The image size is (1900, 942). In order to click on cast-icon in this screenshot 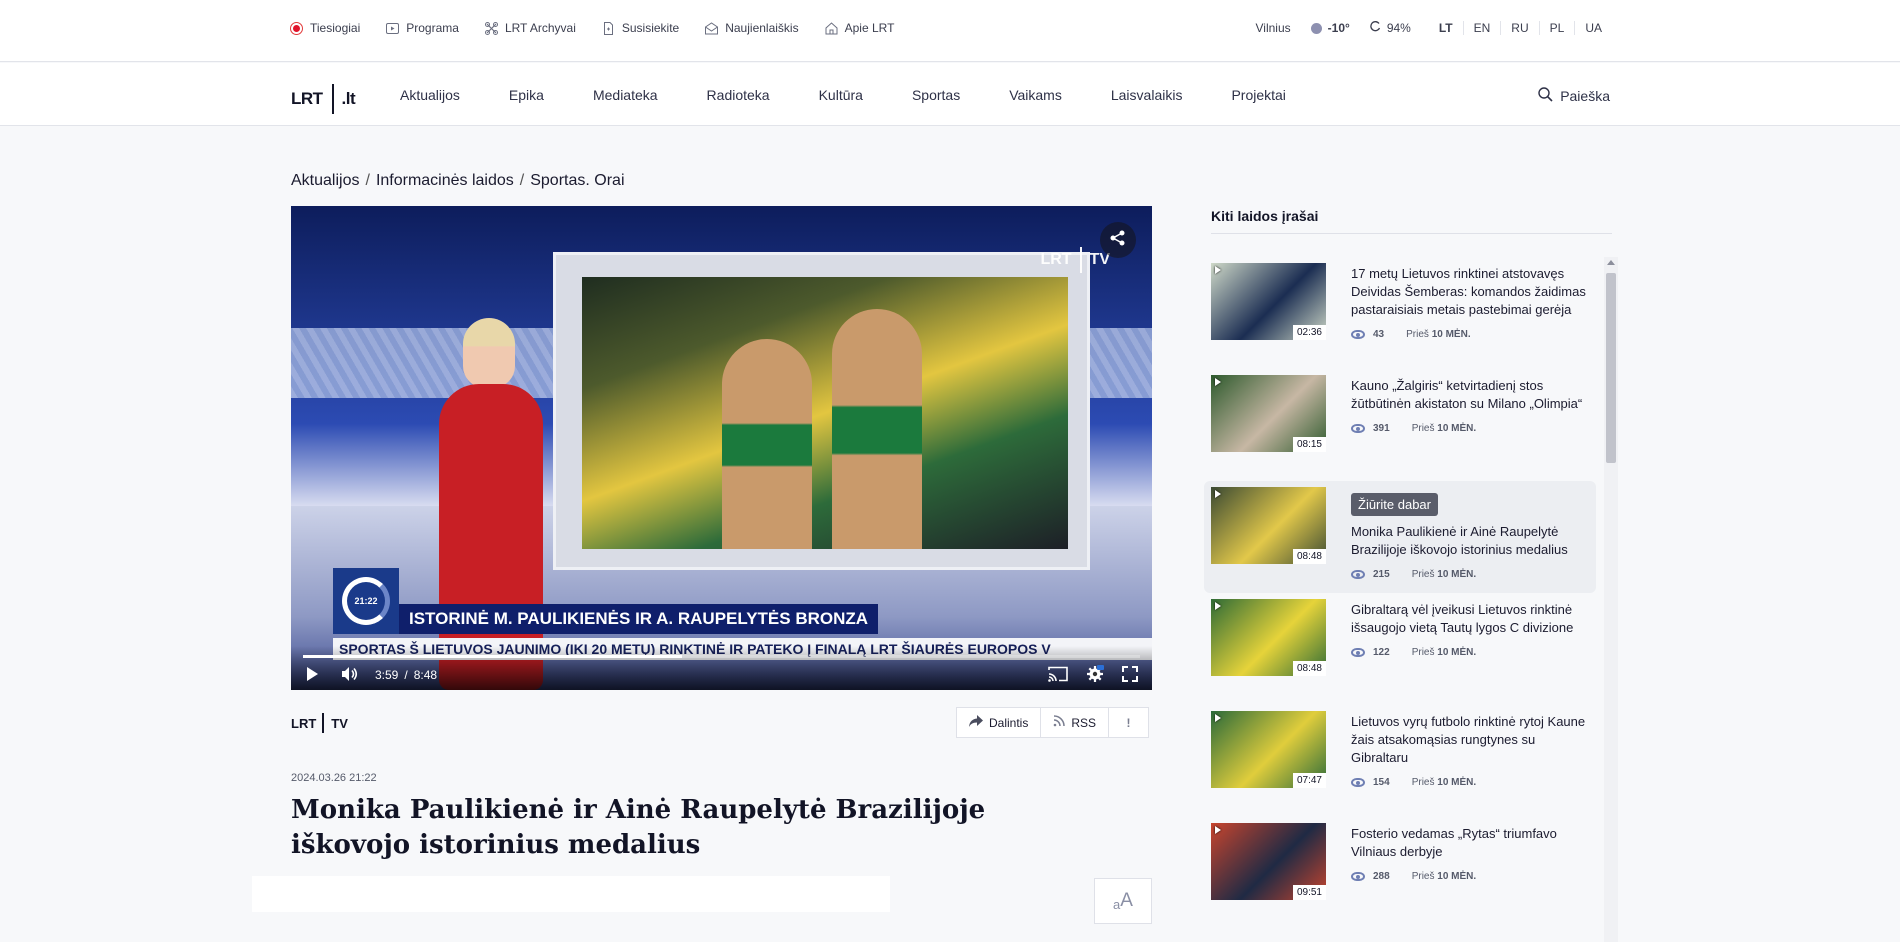, I will do `click(1058, 675)`.